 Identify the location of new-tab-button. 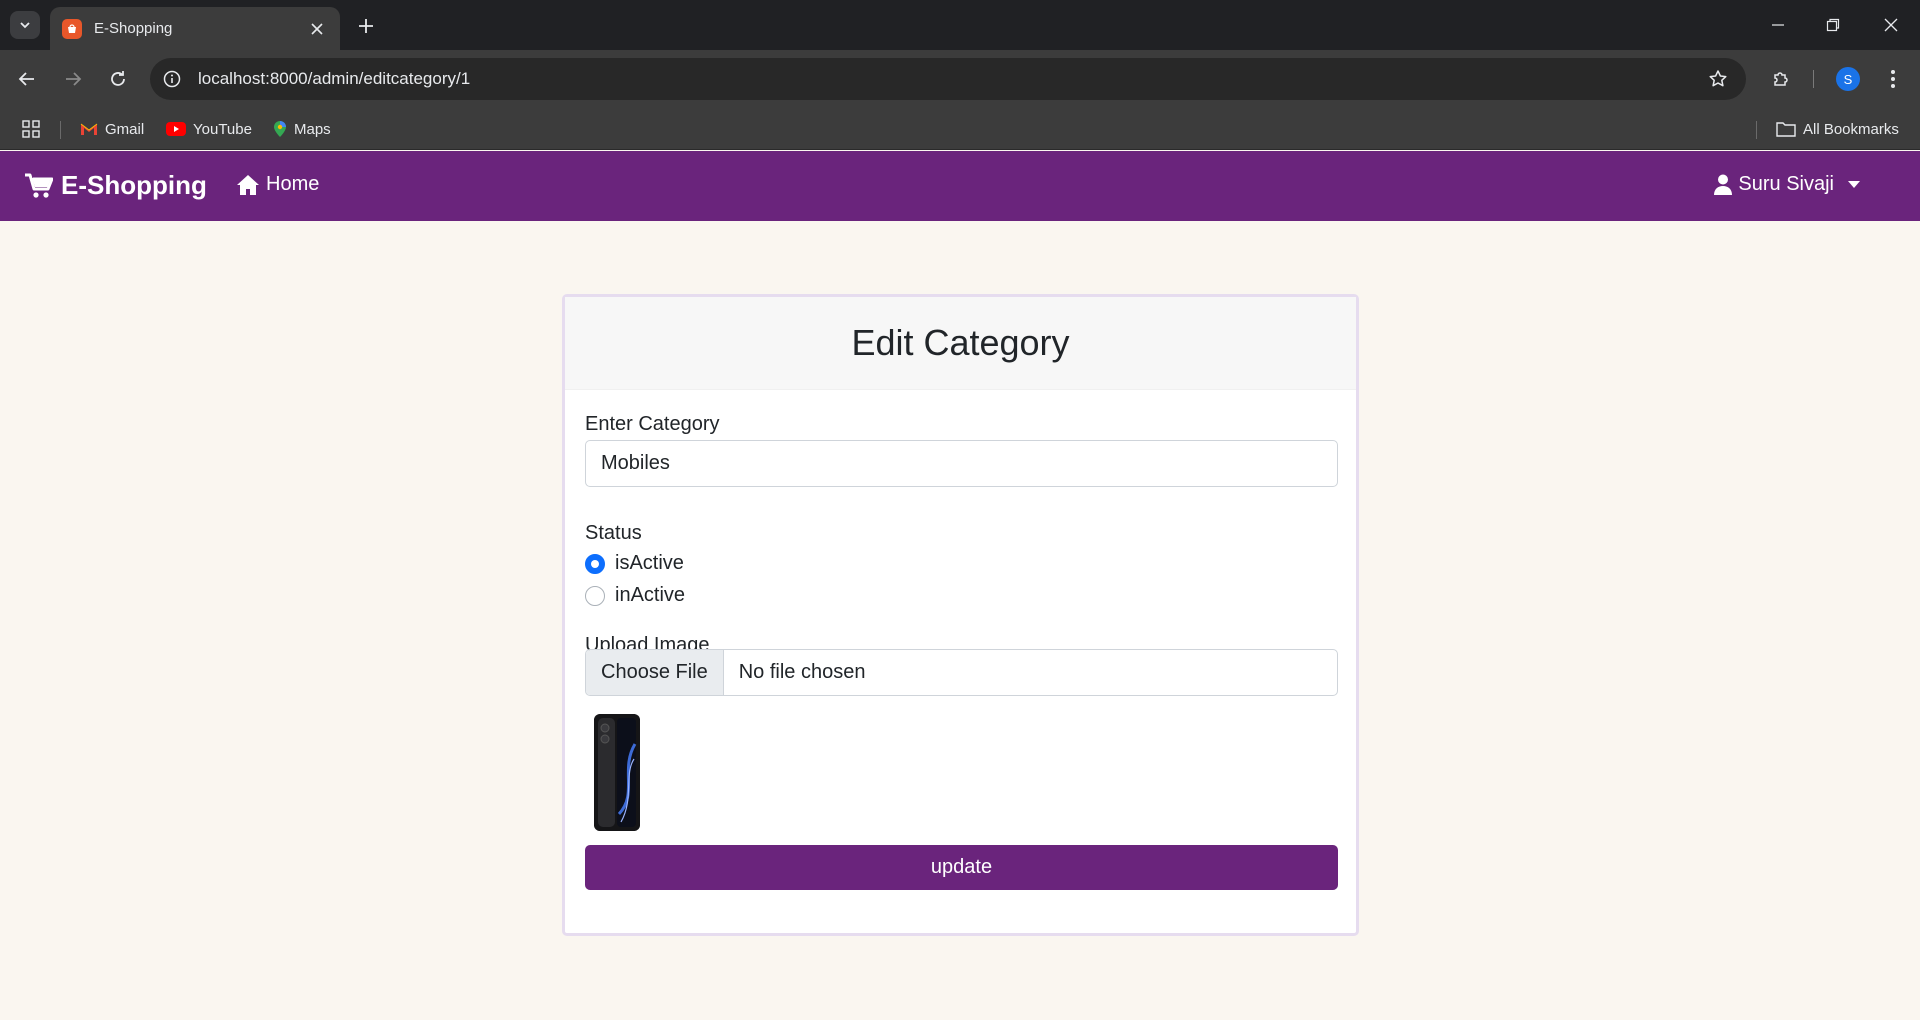
(366, 26).